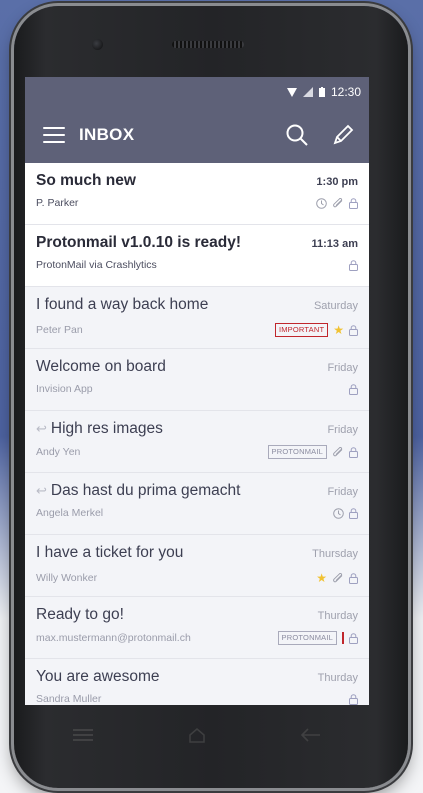  I want to click on nav-bar, so click(197, 735).